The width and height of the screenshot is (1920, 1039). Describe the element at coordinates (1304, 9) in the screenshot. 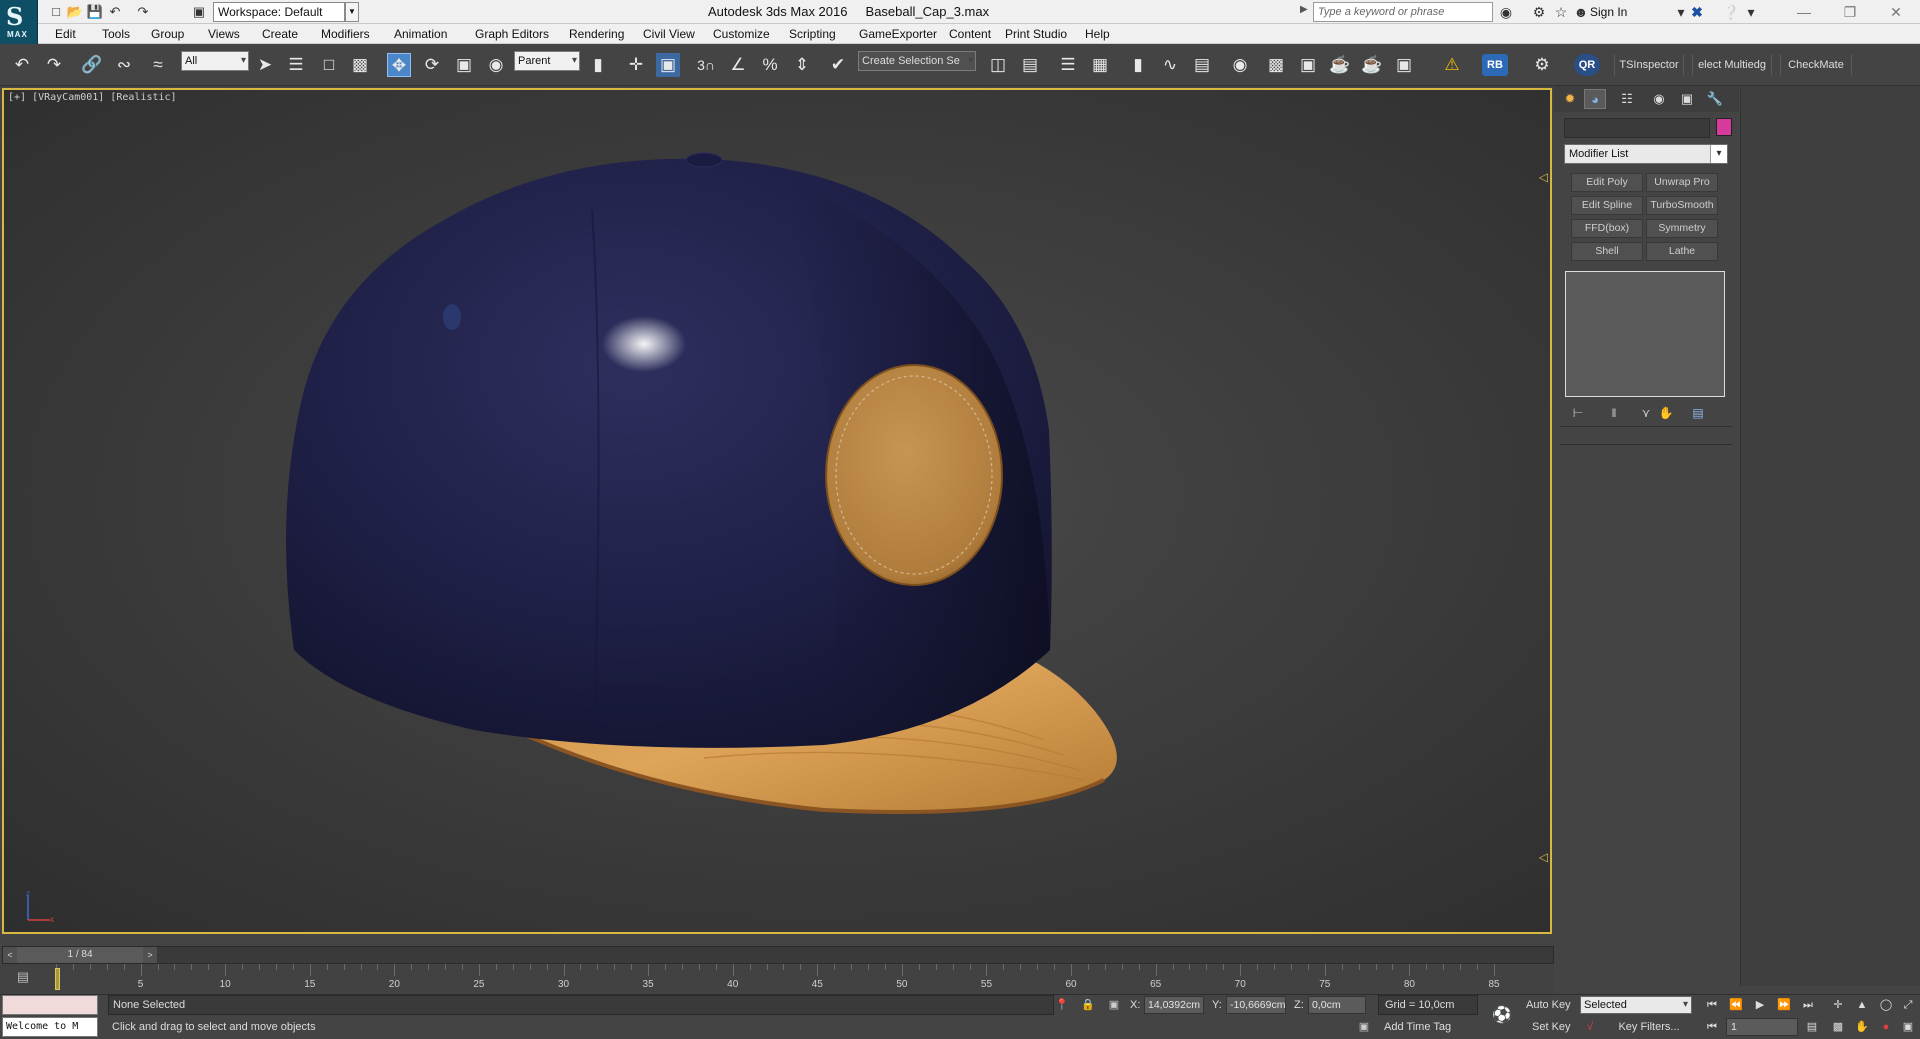

I see `search-expand-icon: ▶` at that location.